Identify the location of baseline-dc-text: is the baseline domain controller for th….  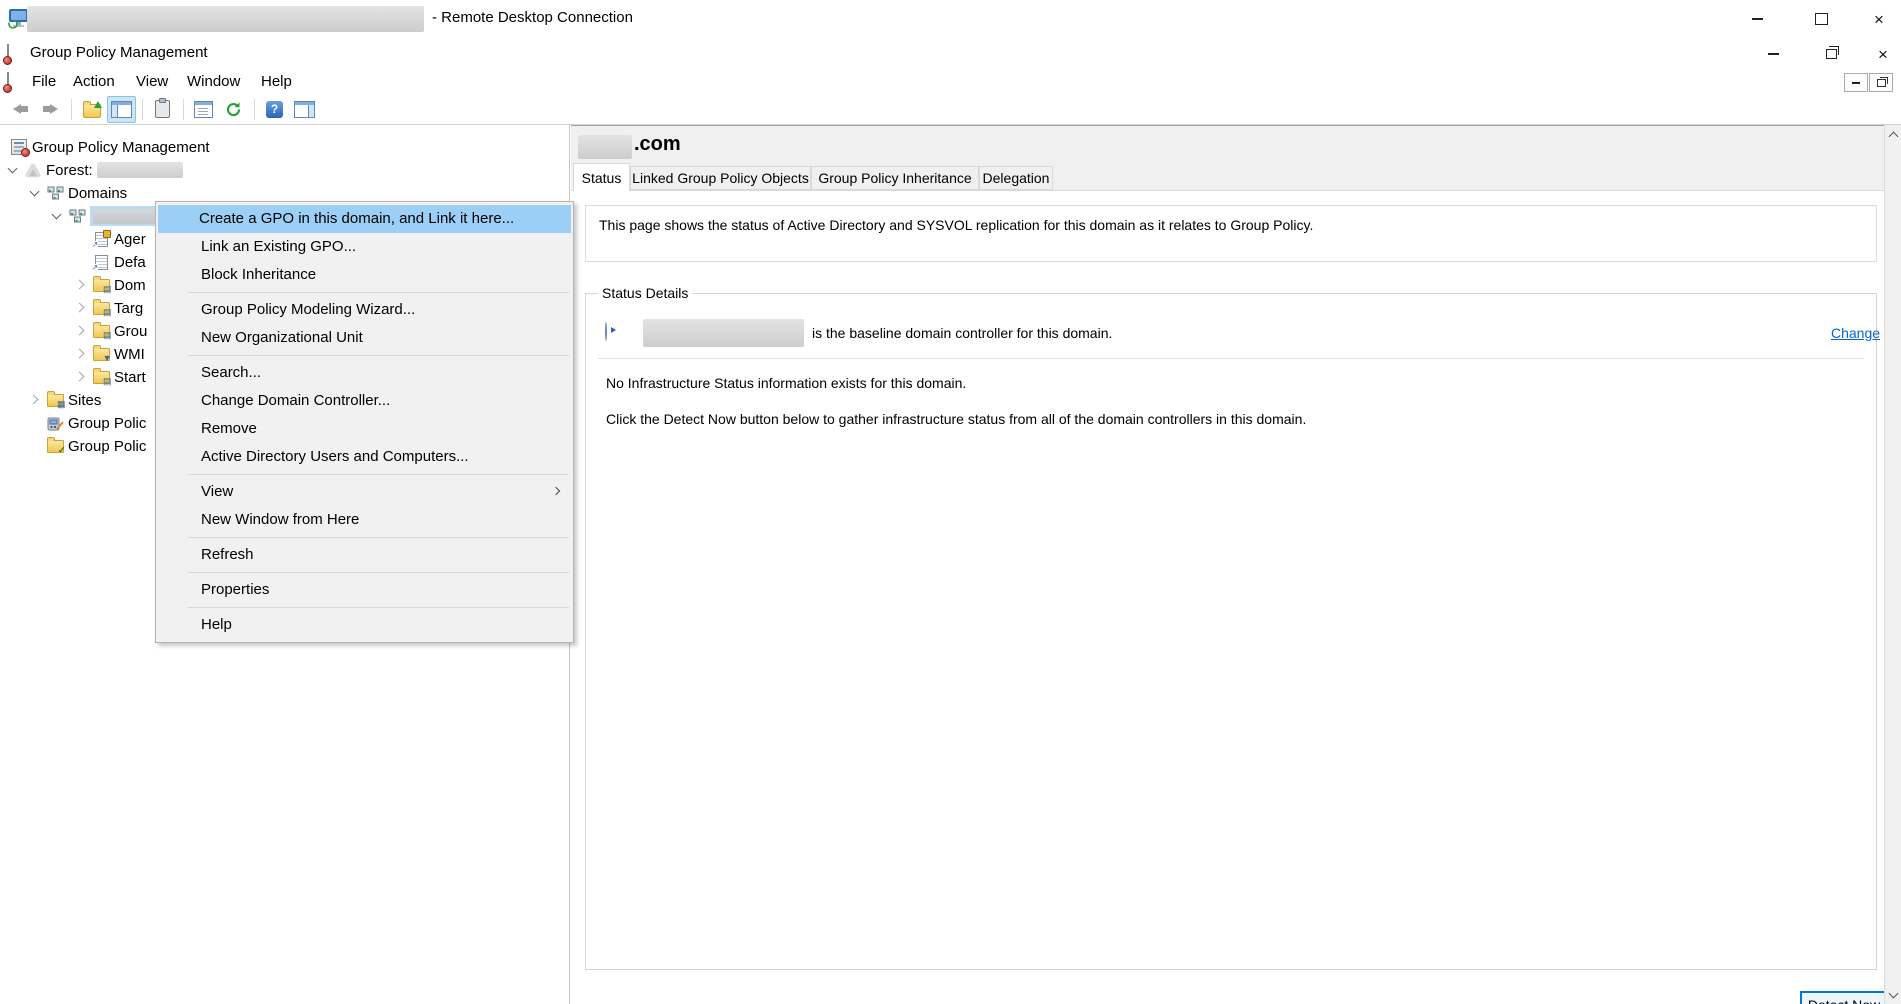
(962, 333).